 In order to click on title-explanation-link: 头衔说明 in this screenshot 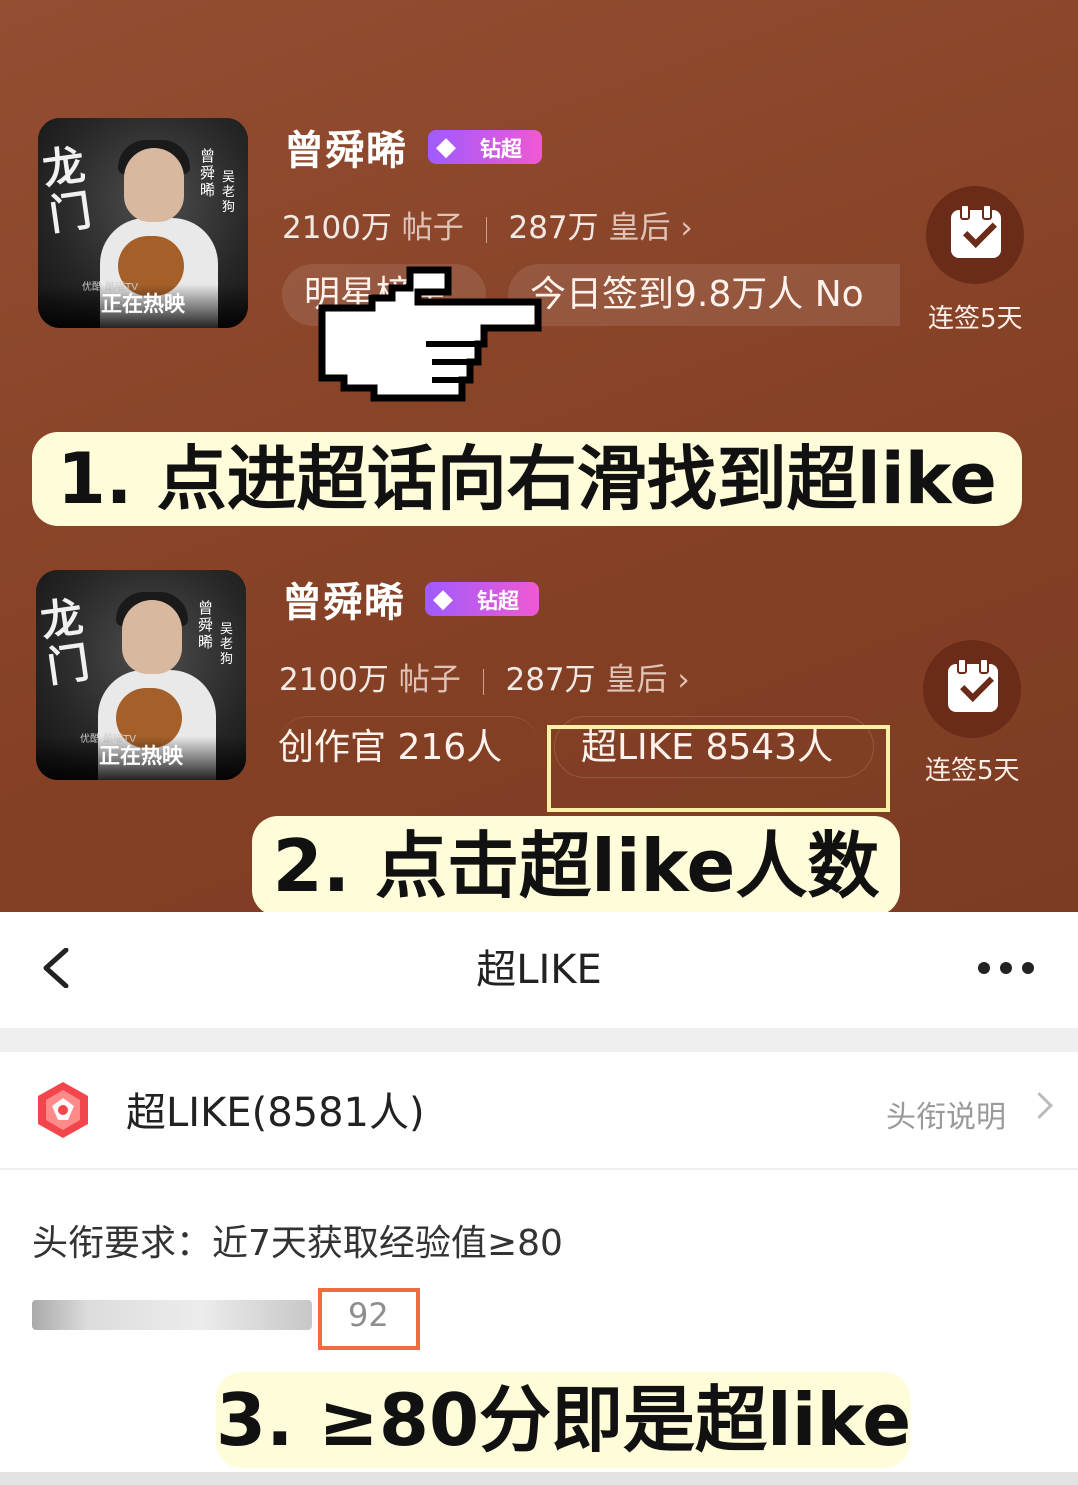, I will do `click(946, 1114)`.